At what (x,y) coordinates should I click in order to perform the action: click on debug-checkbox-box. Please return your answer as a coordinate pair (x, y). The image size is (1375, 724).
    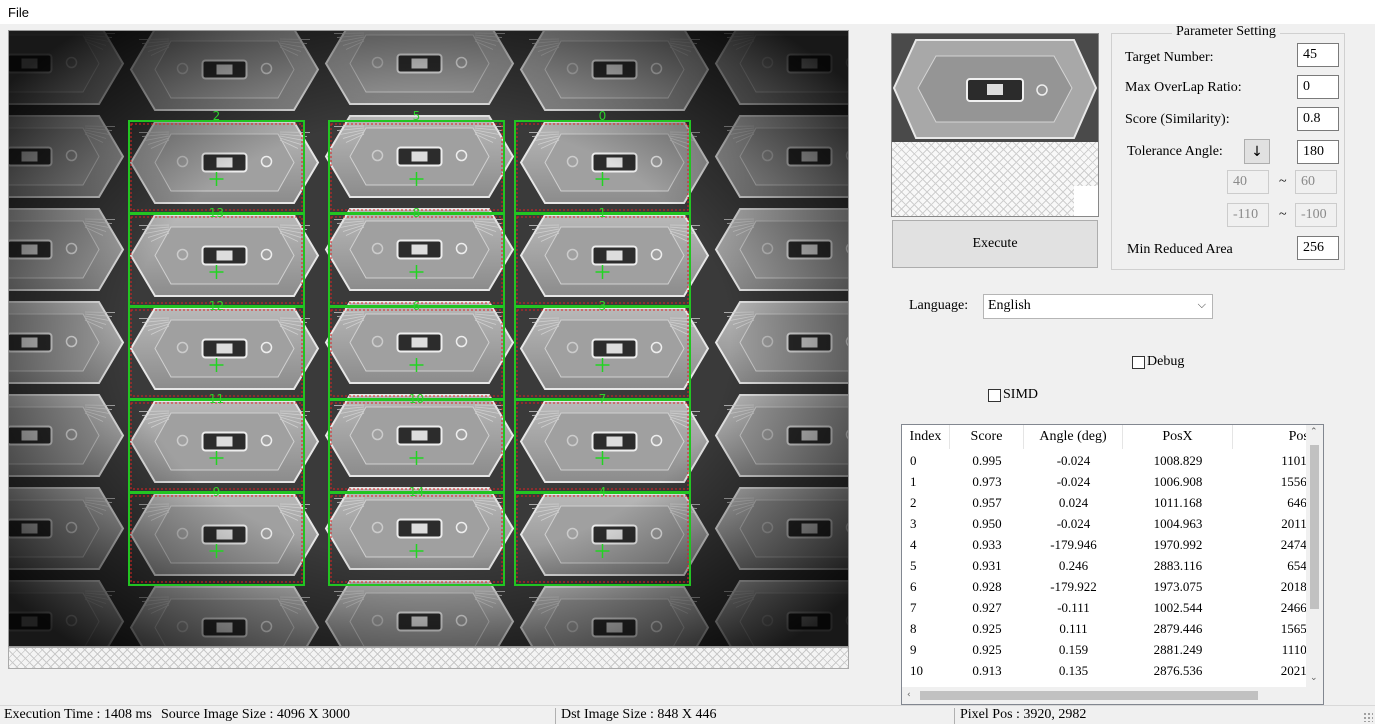
    Looking at the image, I should click on (1138, 362).